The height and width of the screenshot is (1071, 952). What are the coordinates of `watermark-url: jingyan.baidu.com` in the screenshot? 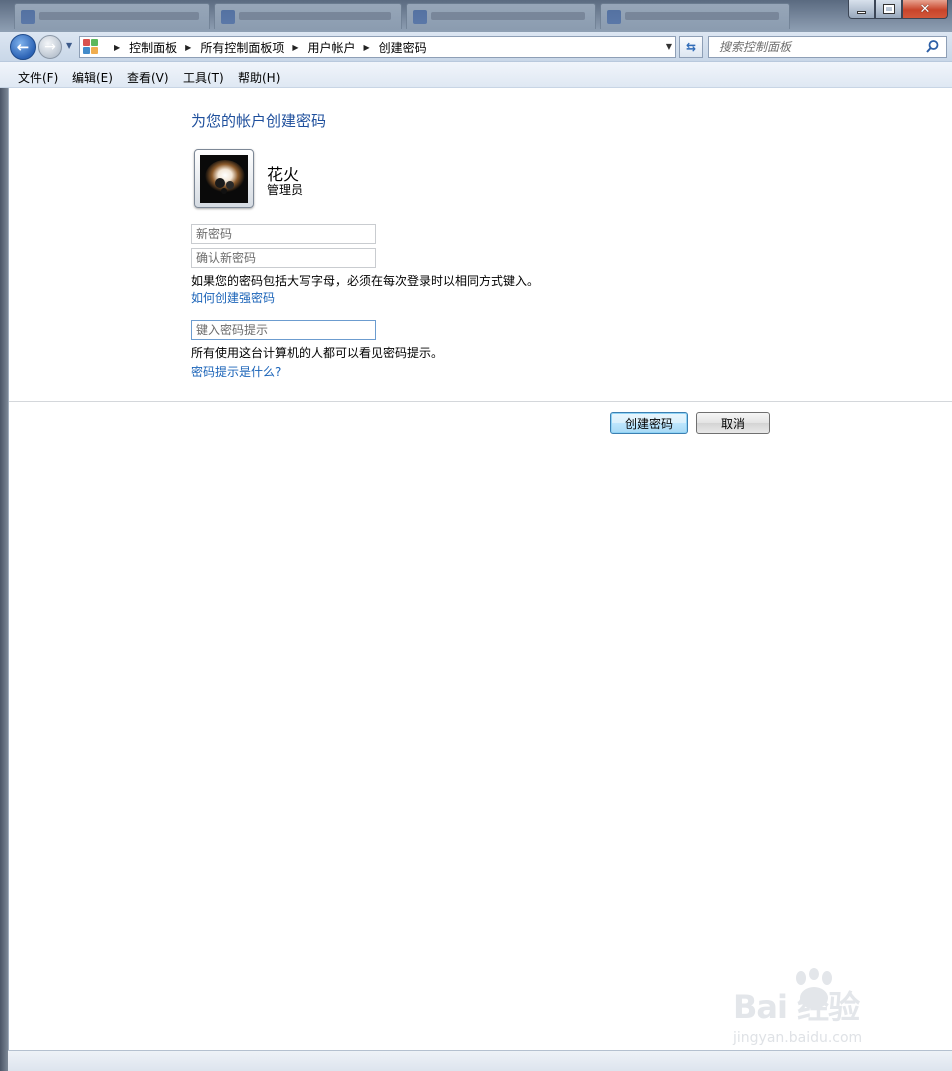 It's located at (798, 1038).